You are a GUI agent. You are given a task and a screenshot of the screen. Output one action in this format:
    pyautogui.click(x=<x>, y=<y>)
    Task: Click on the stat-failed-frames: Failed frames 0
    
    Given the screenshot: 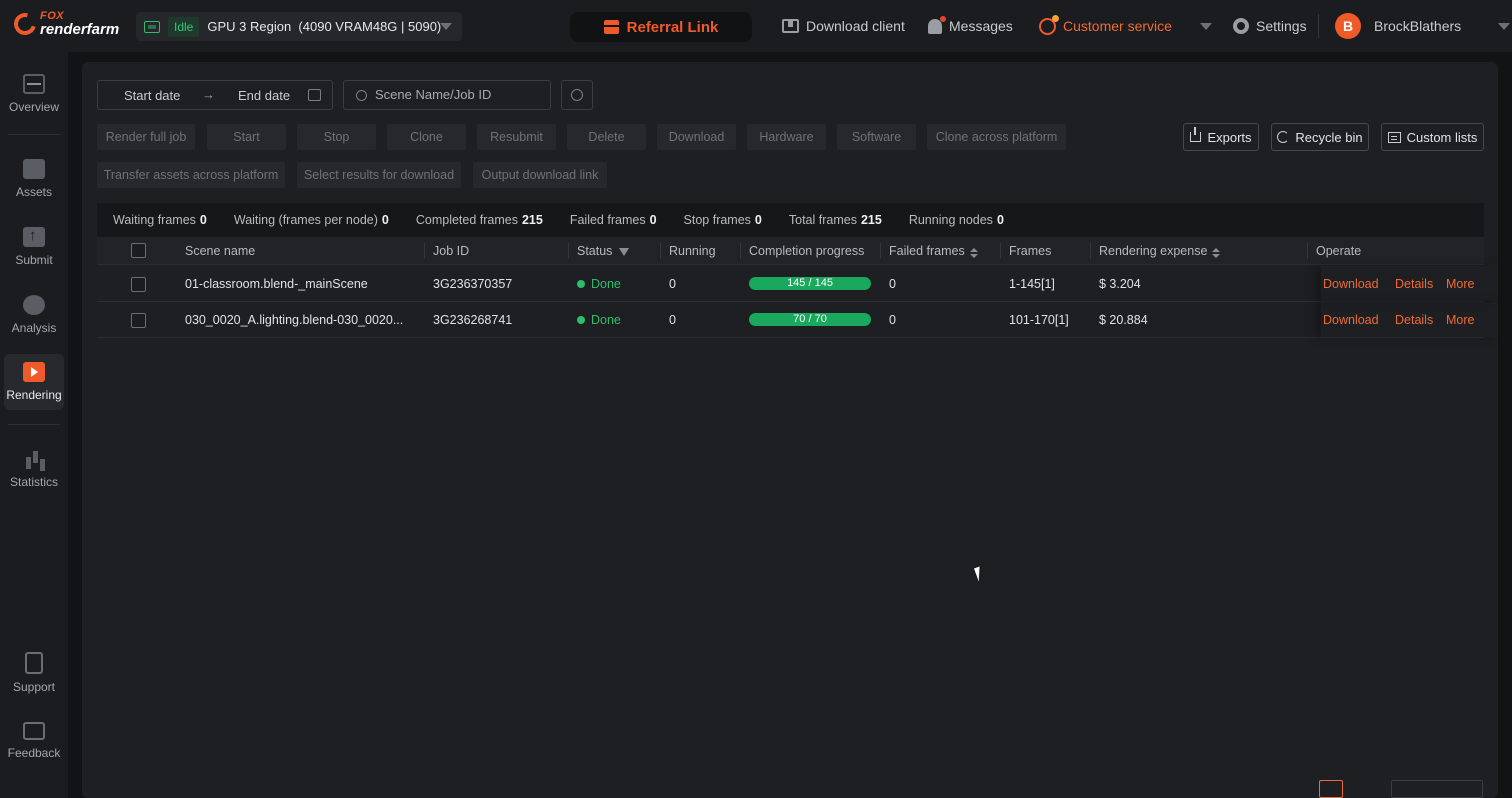 What is the action you would take?
    pyautogui.click(x=613, y=220)
    